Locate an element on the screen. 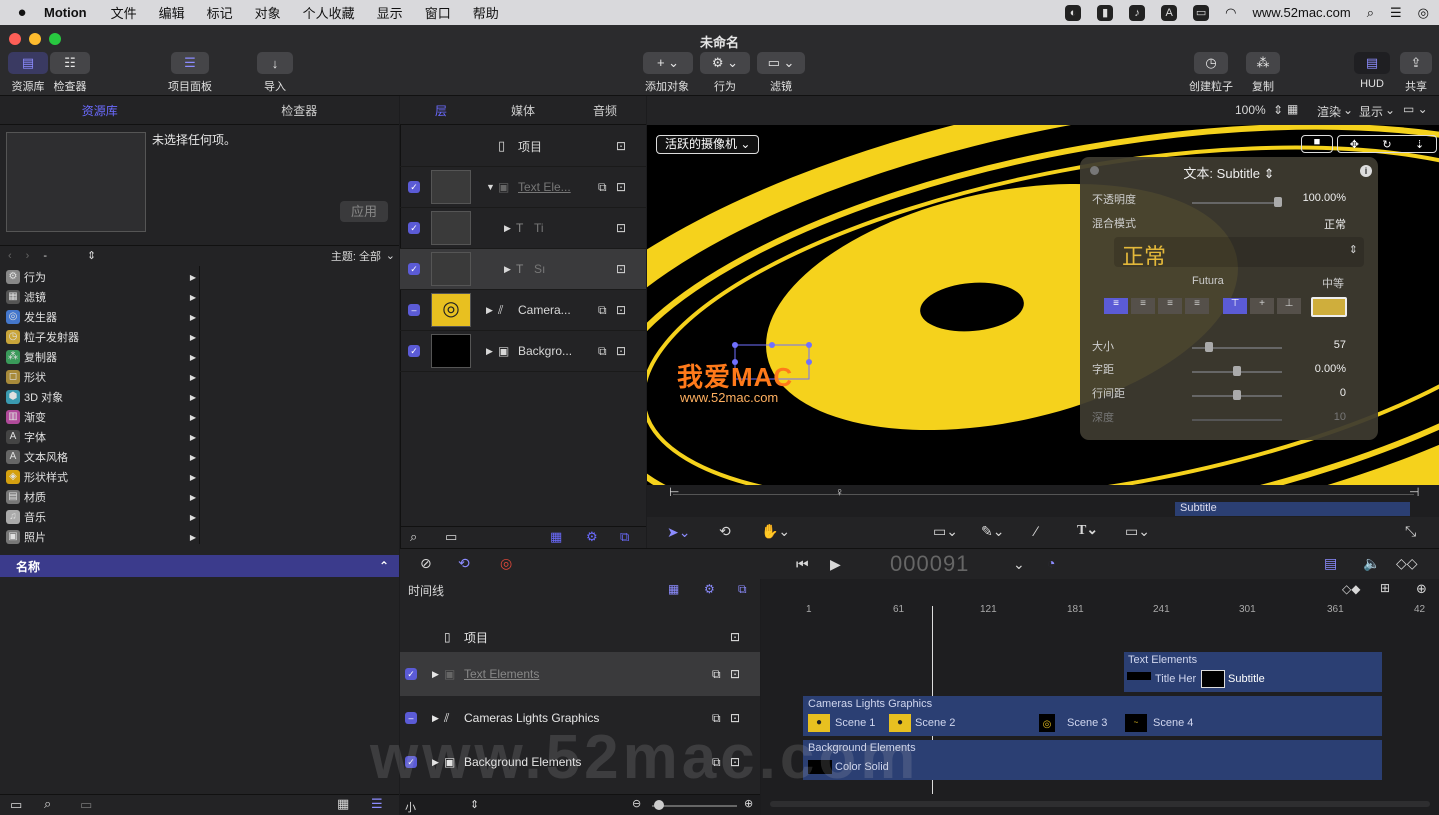  timeline-behavior-icon: ⚙ is located at coordinates (709, 589).